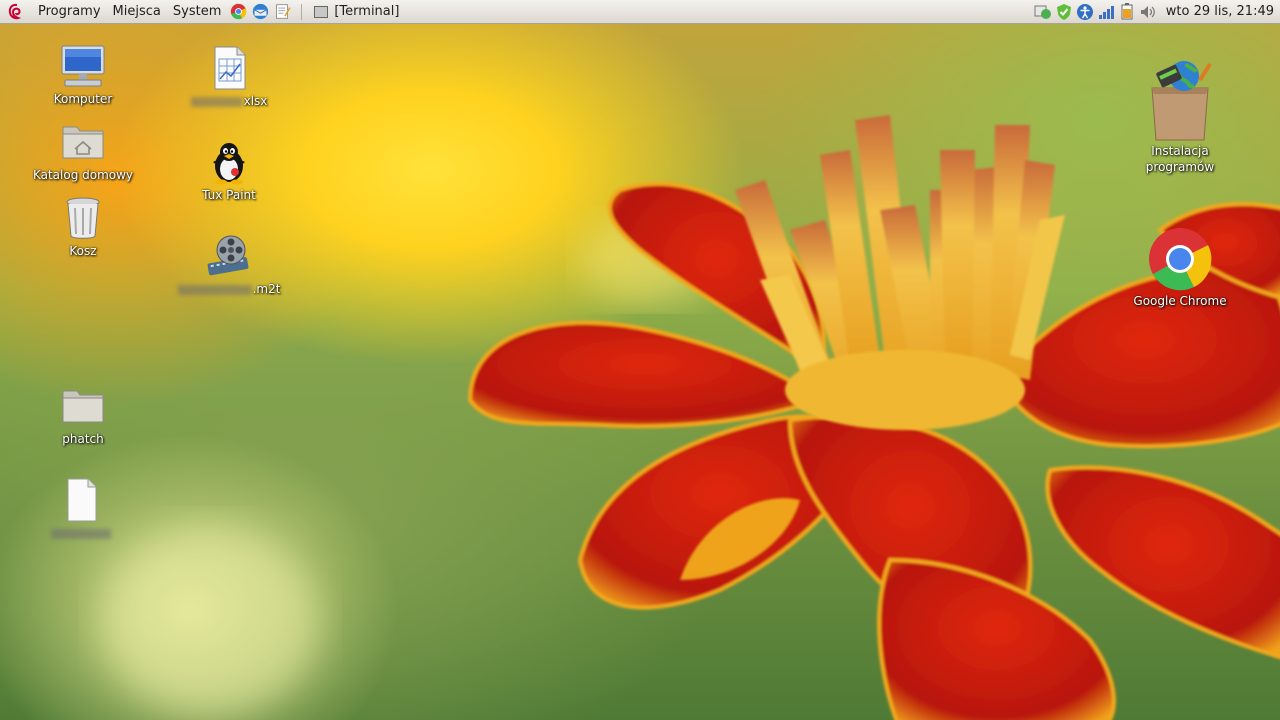 The width and height of the screenshot is (1280, 720). Describe the element at coordinates (69, 12) in the screenshot. I see `programs-menu: Programy` at that location.